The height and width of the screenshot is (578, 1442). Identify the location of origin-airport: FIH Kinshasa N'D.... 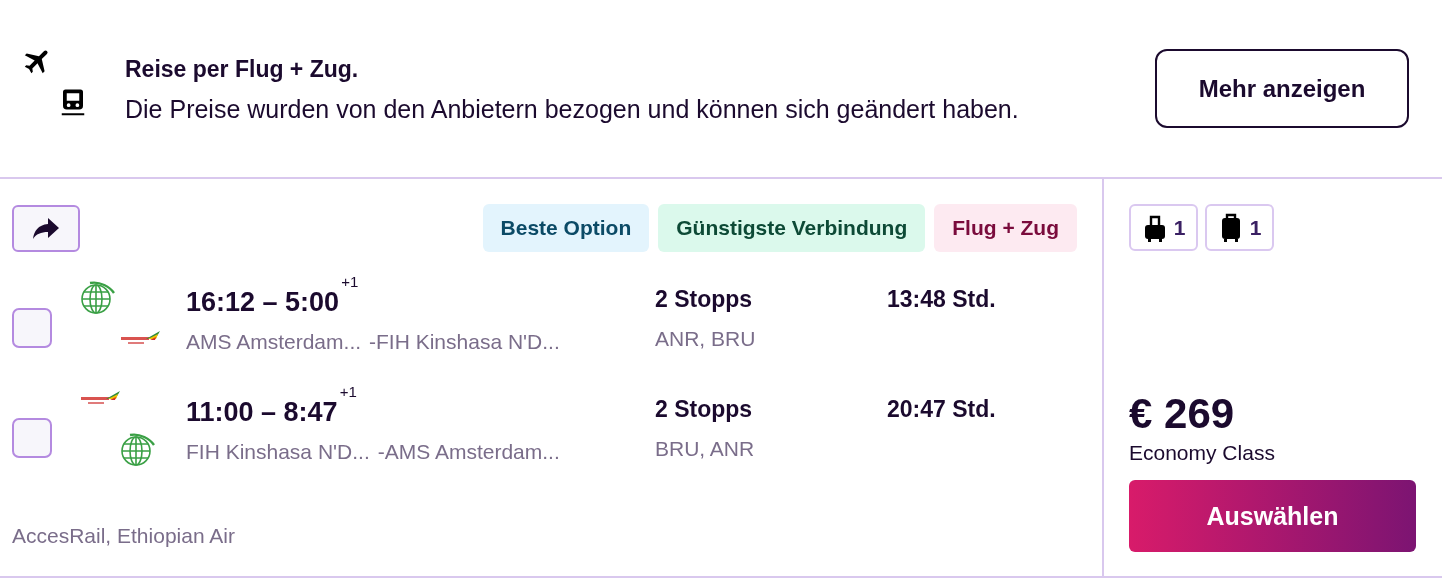
(278, 452).